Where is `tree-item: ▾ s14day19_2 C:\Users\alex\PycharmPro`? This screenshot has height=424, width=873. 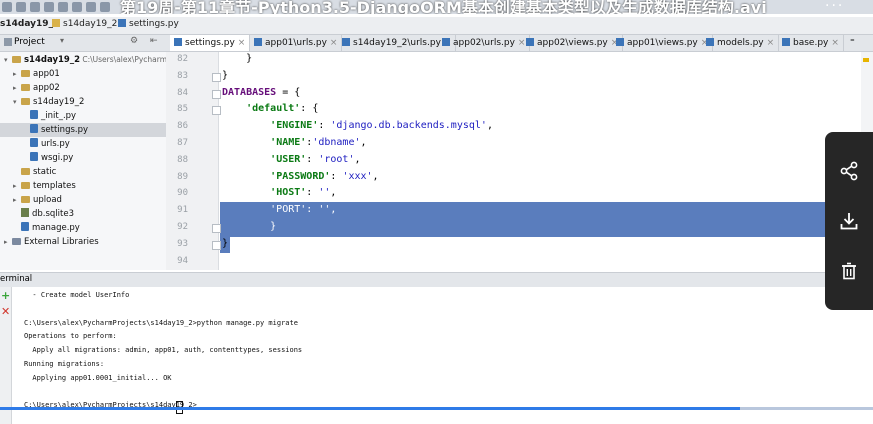 tree-item: ▾ s14day19_2 C:\Users\alex\PycharmPro is located at coordinates (89, 60).